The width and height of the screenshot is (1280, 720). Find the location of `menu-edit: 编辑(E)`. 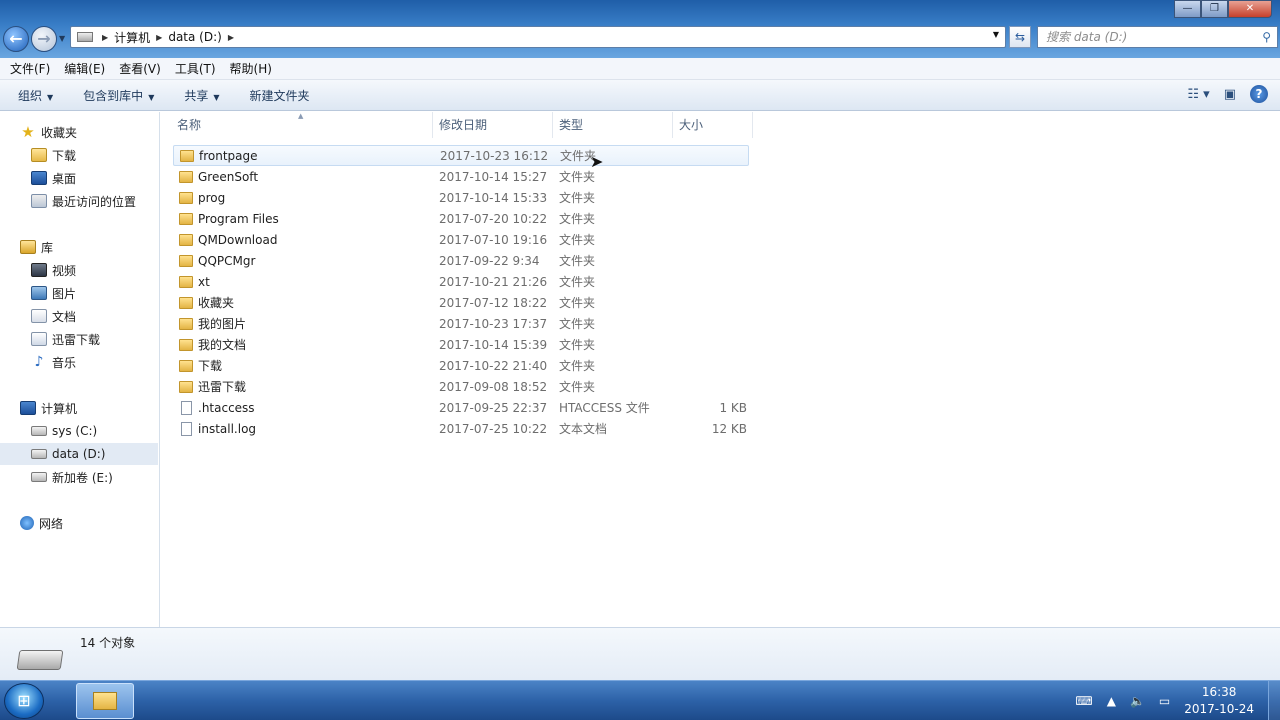

menu-edit: 编辑(E) is located at coordinates (84, 68).